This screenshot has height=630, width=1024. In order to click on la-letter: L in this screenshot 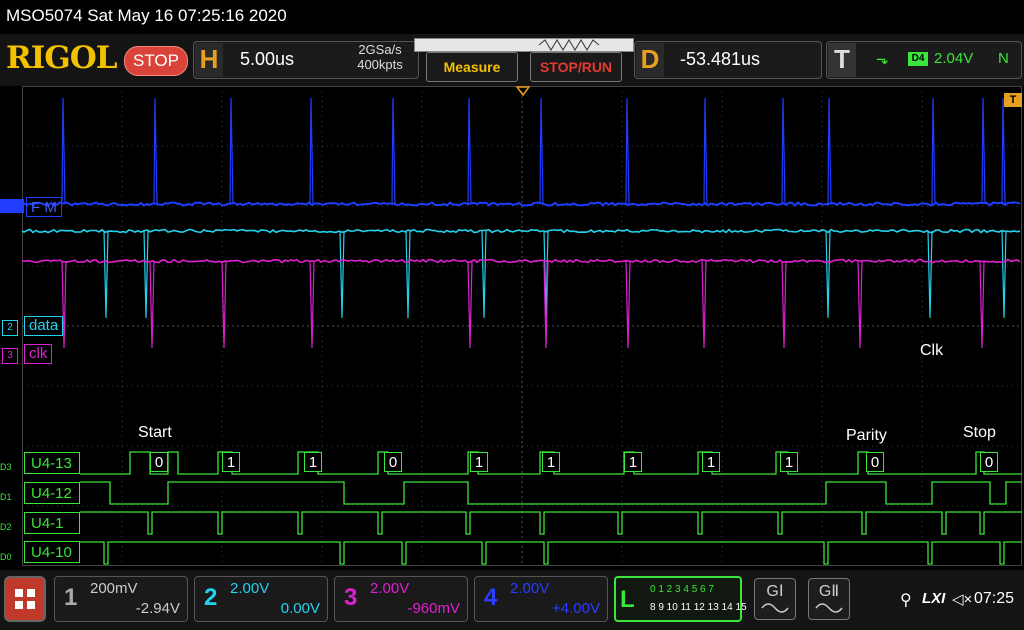, I will do `click(627, 600)`.